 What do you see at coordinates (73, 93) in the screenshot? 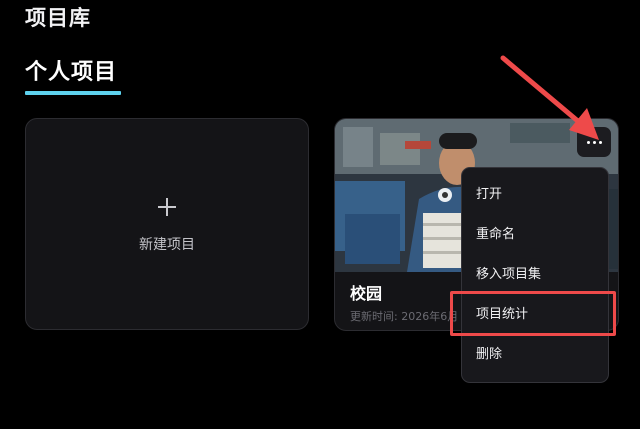
I see `active-tab-indicator` at bounding box center [73, 93].